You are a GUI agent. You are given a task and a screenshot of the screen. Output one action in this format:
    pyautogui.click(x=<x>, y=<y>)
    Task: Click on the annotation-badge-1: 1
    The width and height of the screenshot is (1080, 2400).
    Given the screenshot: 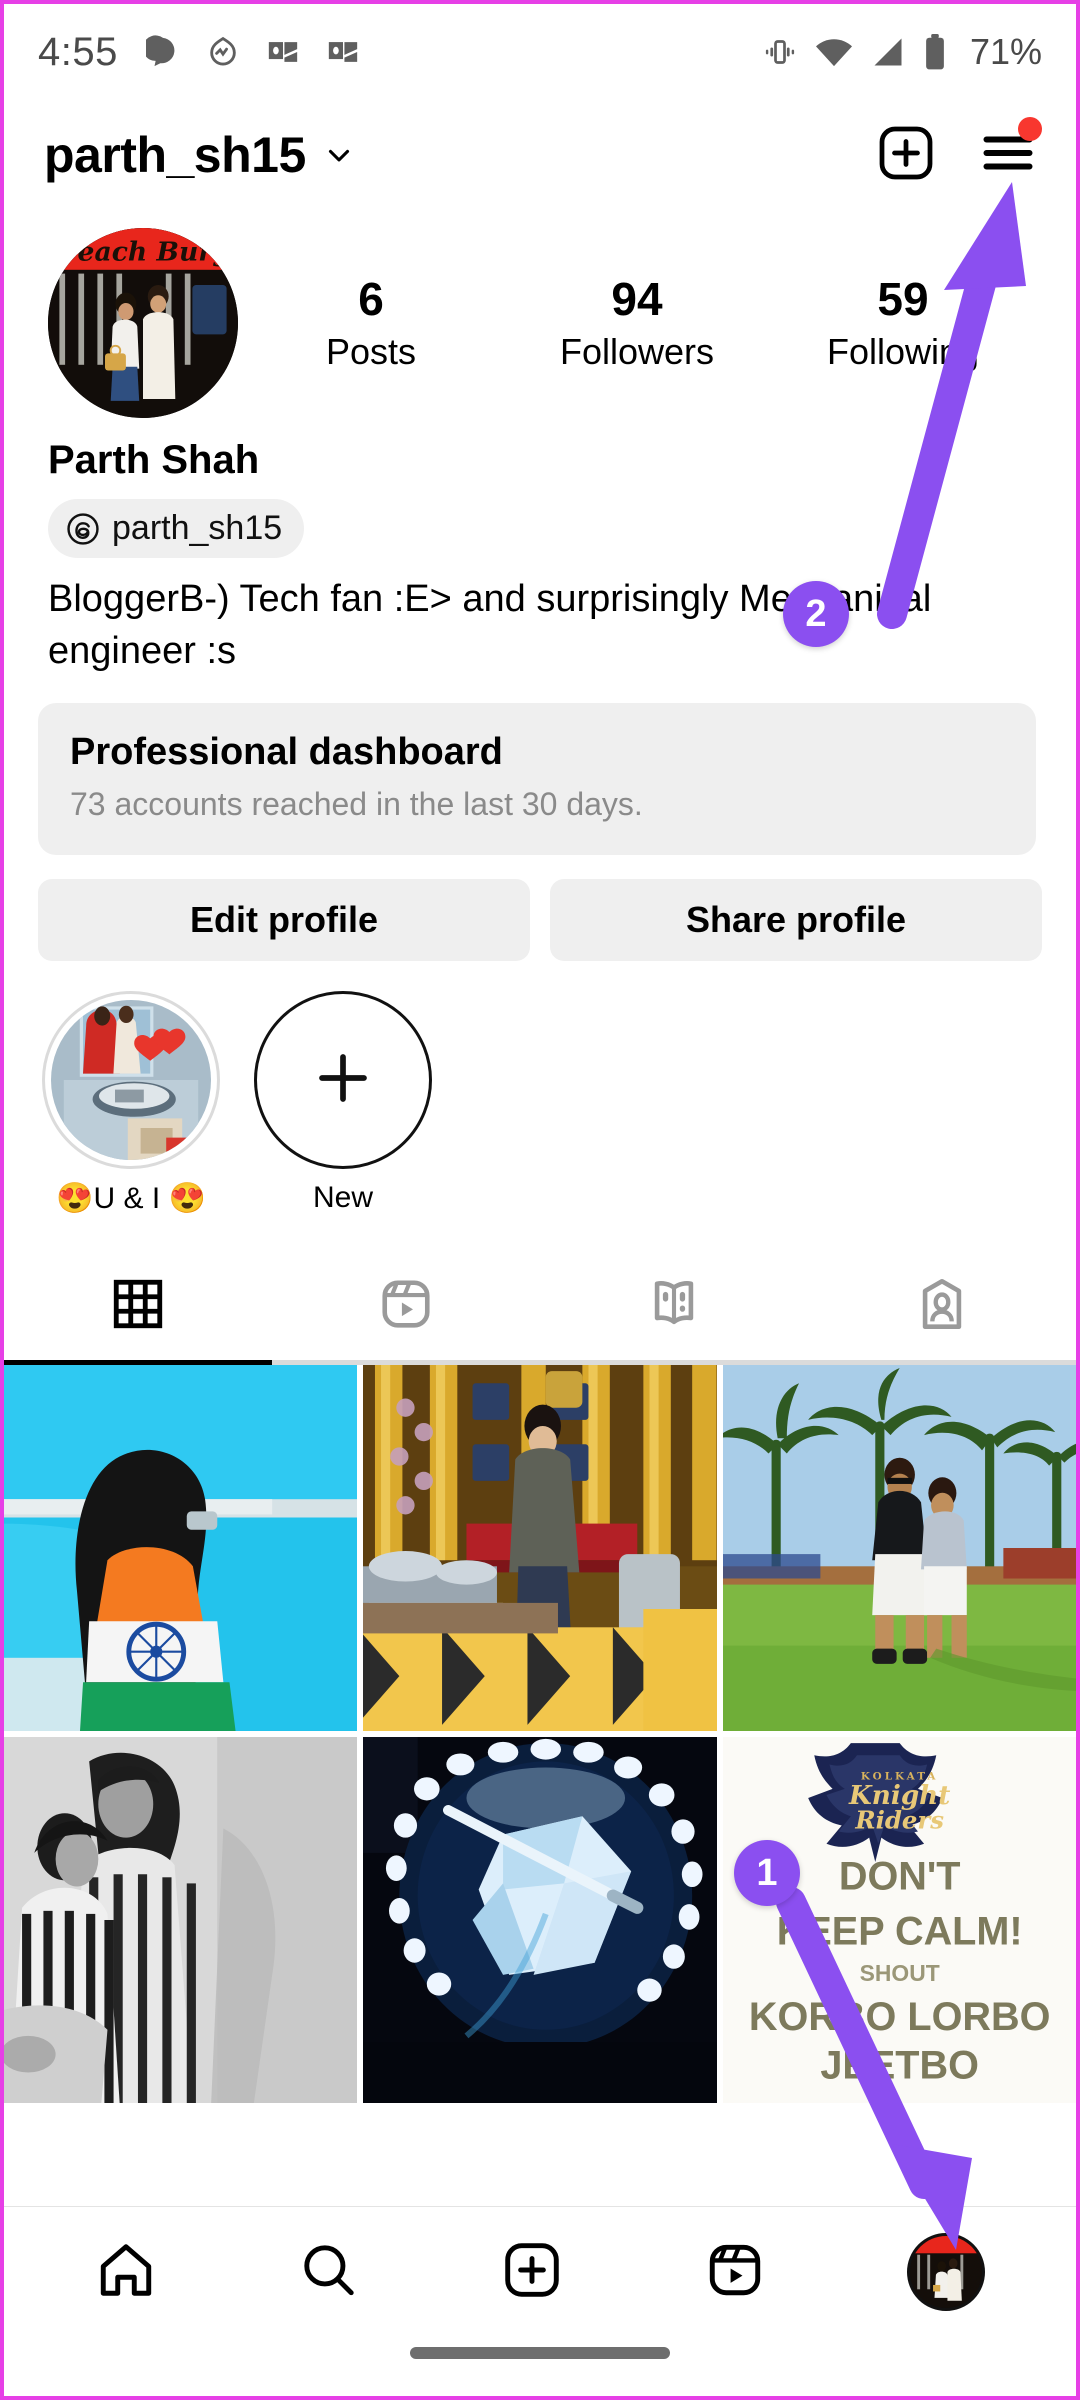 What is the action you would take?
    pyautogui.click(x=767, y=1873)
    